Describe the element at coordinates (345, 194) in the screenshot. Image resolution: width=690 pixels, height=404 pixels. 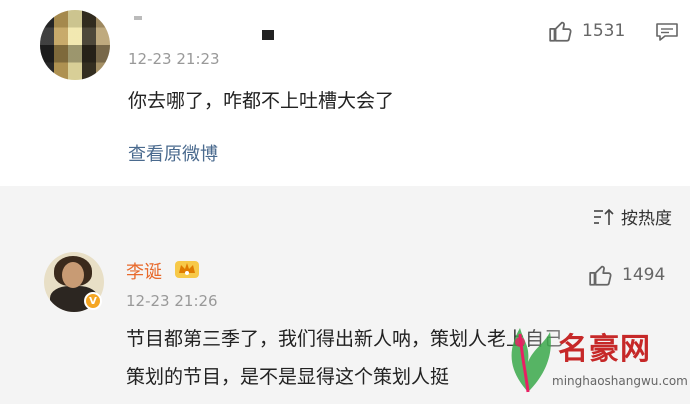
I see `separator` at that location.